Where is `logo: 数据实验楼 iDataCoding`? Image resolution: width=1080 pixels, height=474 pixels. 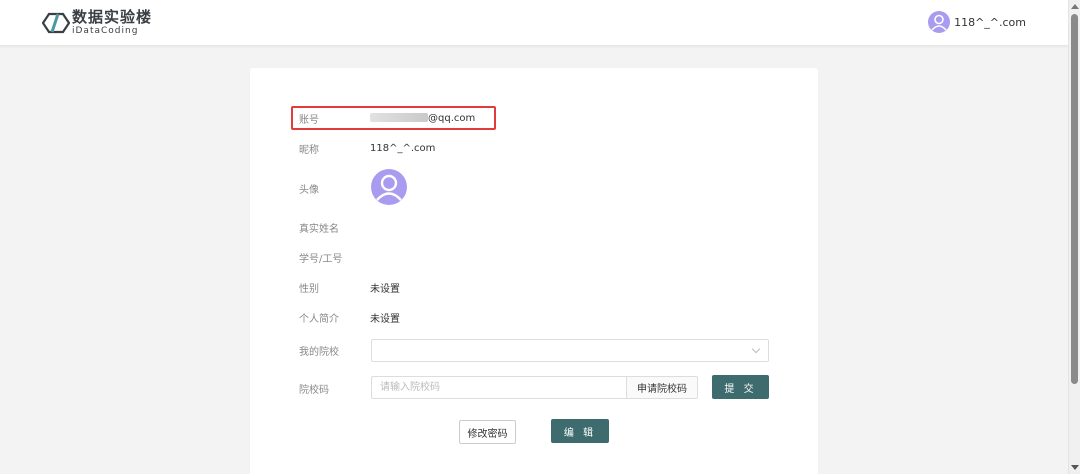 logo: 数据实验楼 iDataCoding is located at coordinates (97, 23).